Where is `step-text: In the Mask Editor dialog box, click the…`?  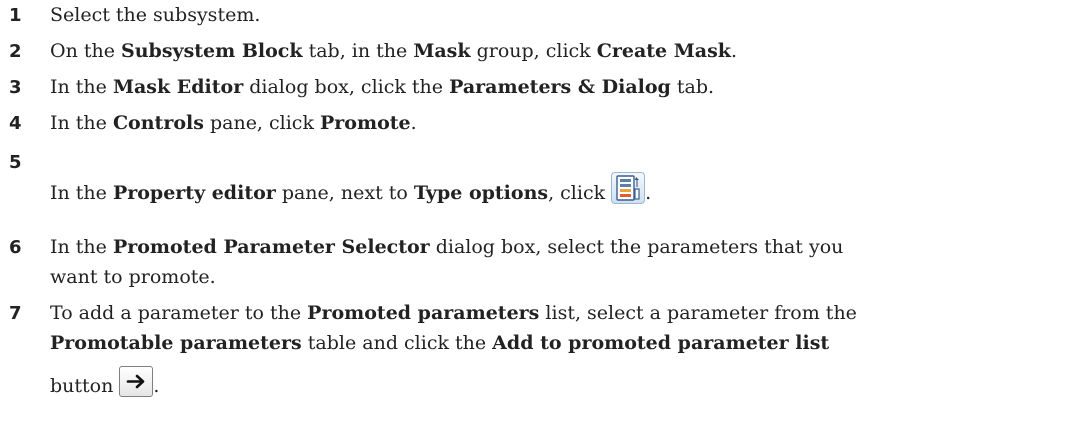
step-text: In the Mask Editor dialog box, click the… is located at coordinates (382, 87).